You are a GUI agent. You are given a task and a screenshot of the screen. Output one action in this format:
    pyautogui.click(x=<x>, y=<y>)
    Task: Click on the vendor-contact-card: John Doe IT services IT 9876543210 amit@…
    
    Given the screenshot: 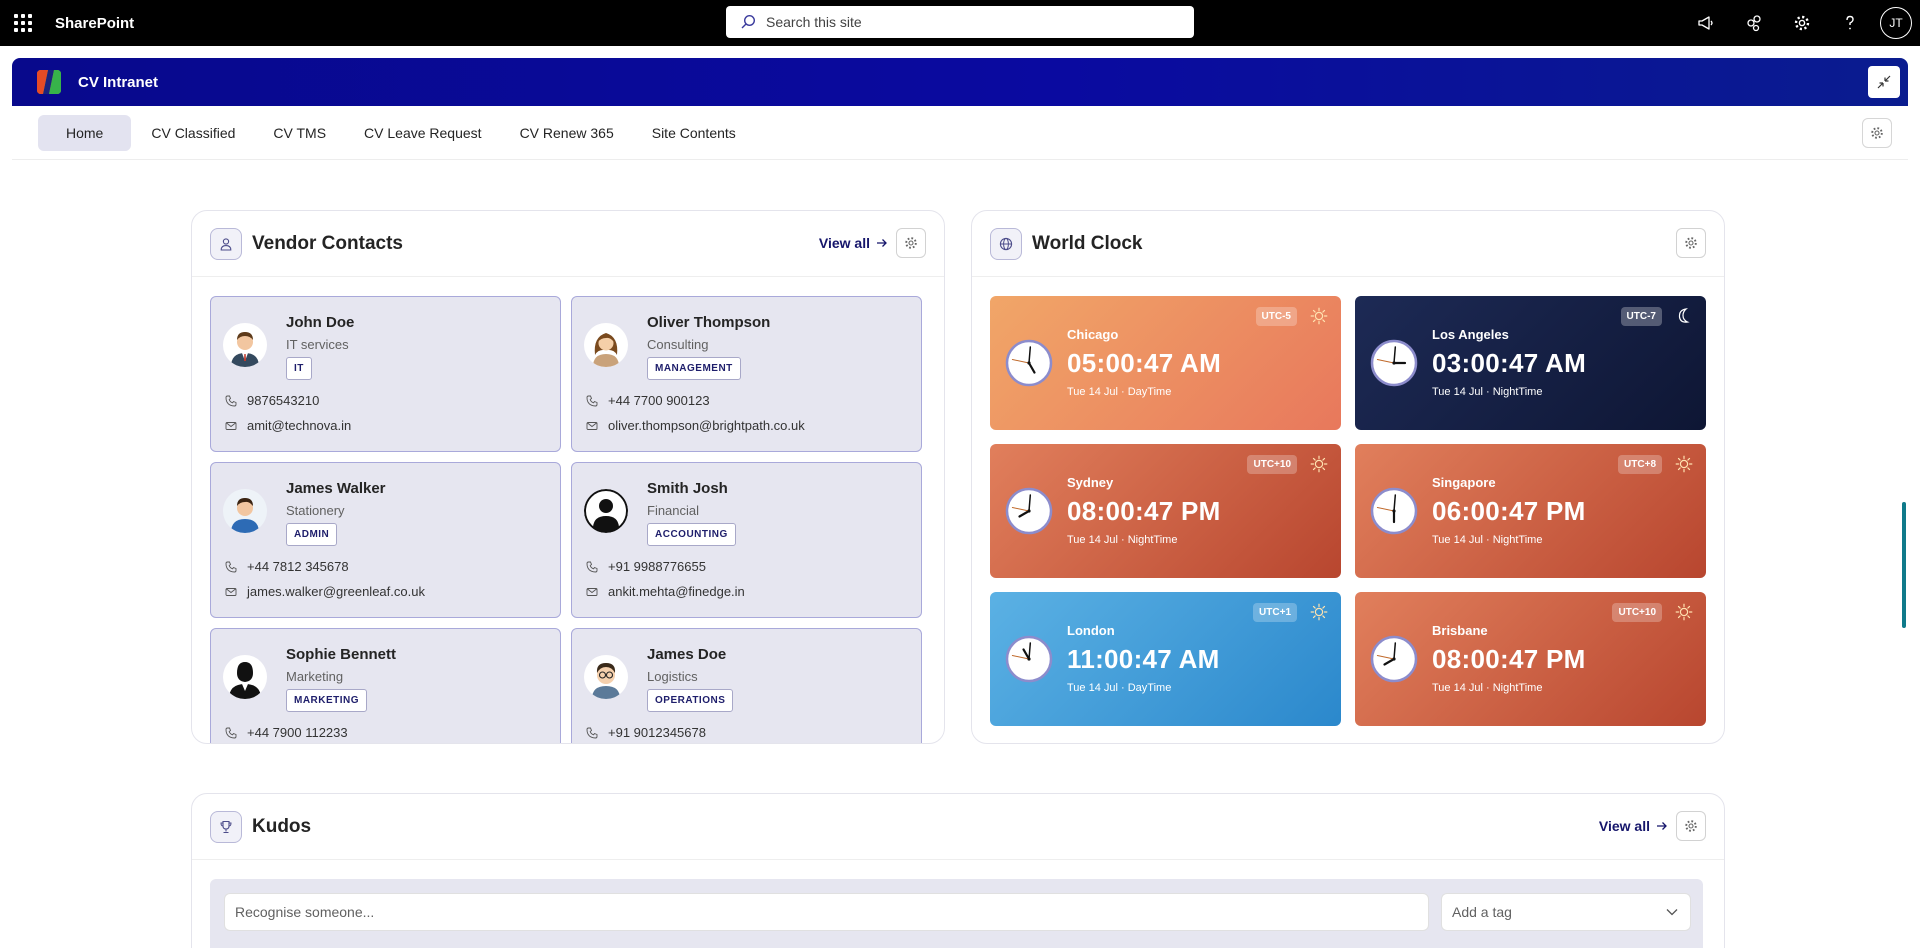 What is the action you would take?
    pyautogui.click(x=385, y=374)
    